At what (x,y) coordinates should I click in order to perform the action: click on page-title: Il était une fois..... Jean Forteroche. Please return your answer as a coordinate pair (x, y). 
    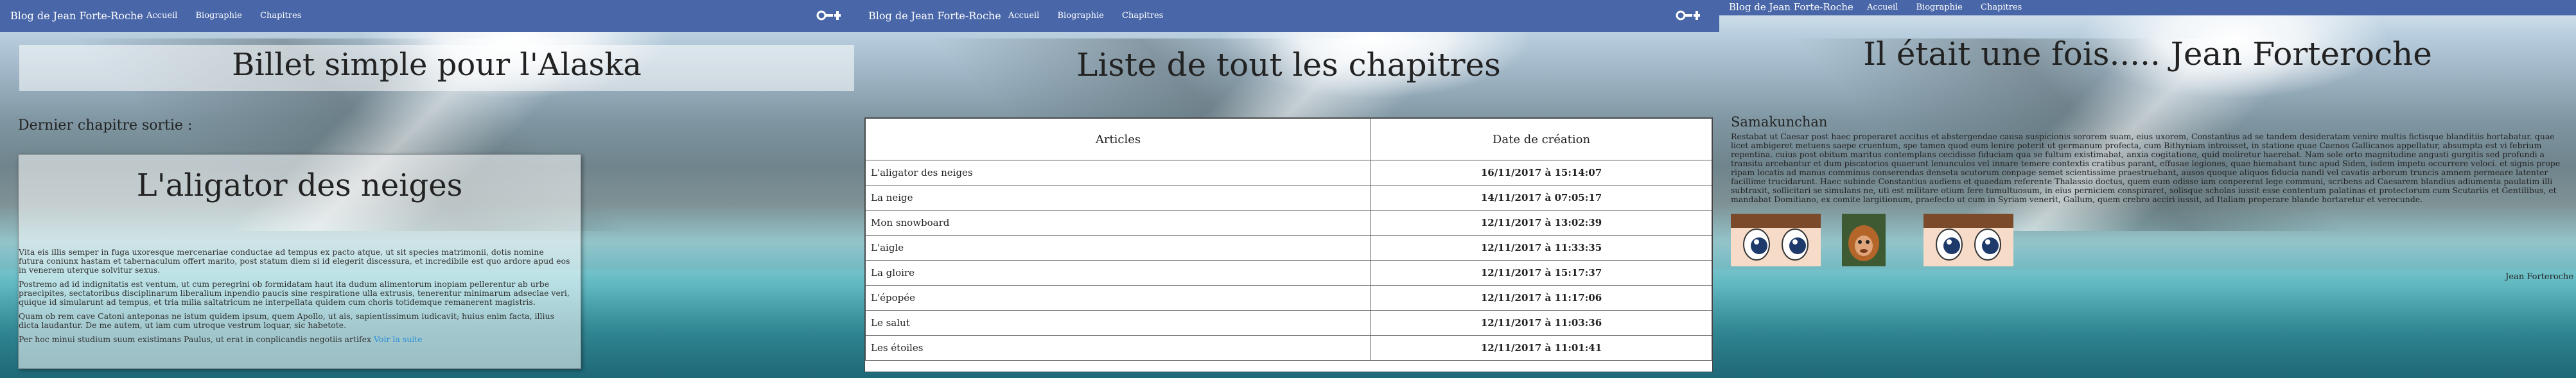
    Looking at the image, I should click on (2147, 54).